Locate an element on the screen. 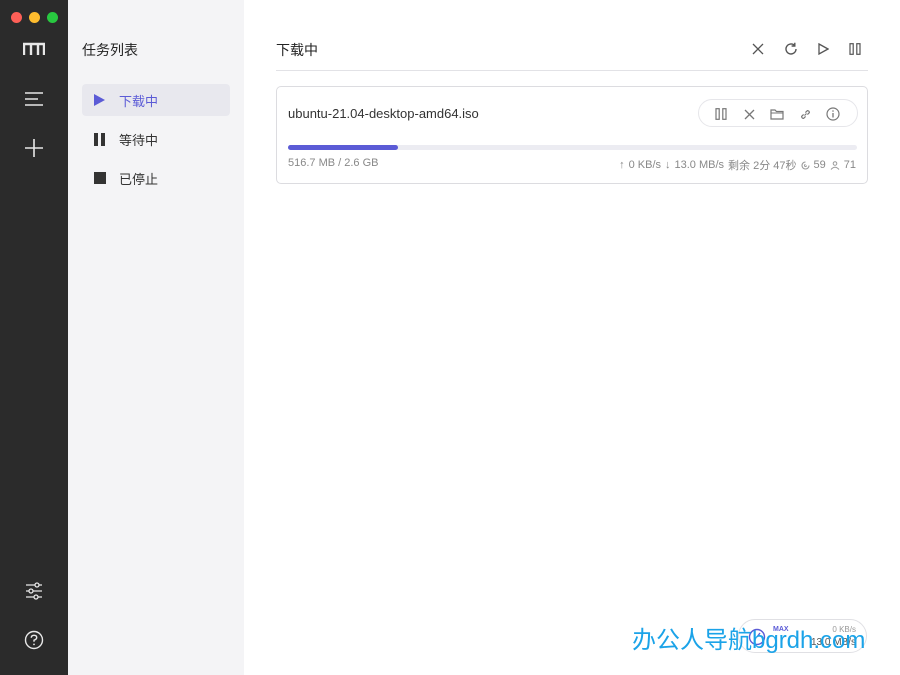 This screenshot has width=900, height=675. task-list-item-label: 已停止 is located at coordinates (139, 179).